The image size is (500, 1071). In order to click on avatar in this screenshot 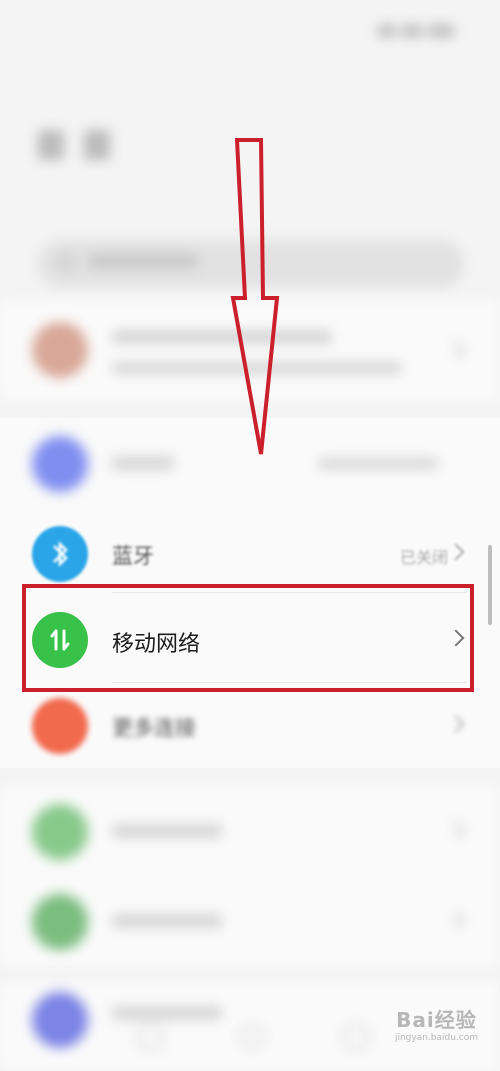, I will do `click(60, 350)`.